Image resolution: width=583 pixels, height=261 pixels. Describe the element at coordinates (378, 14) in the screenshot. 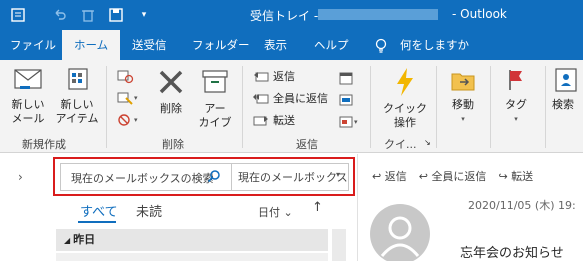

I see `redacted-account` at that location.